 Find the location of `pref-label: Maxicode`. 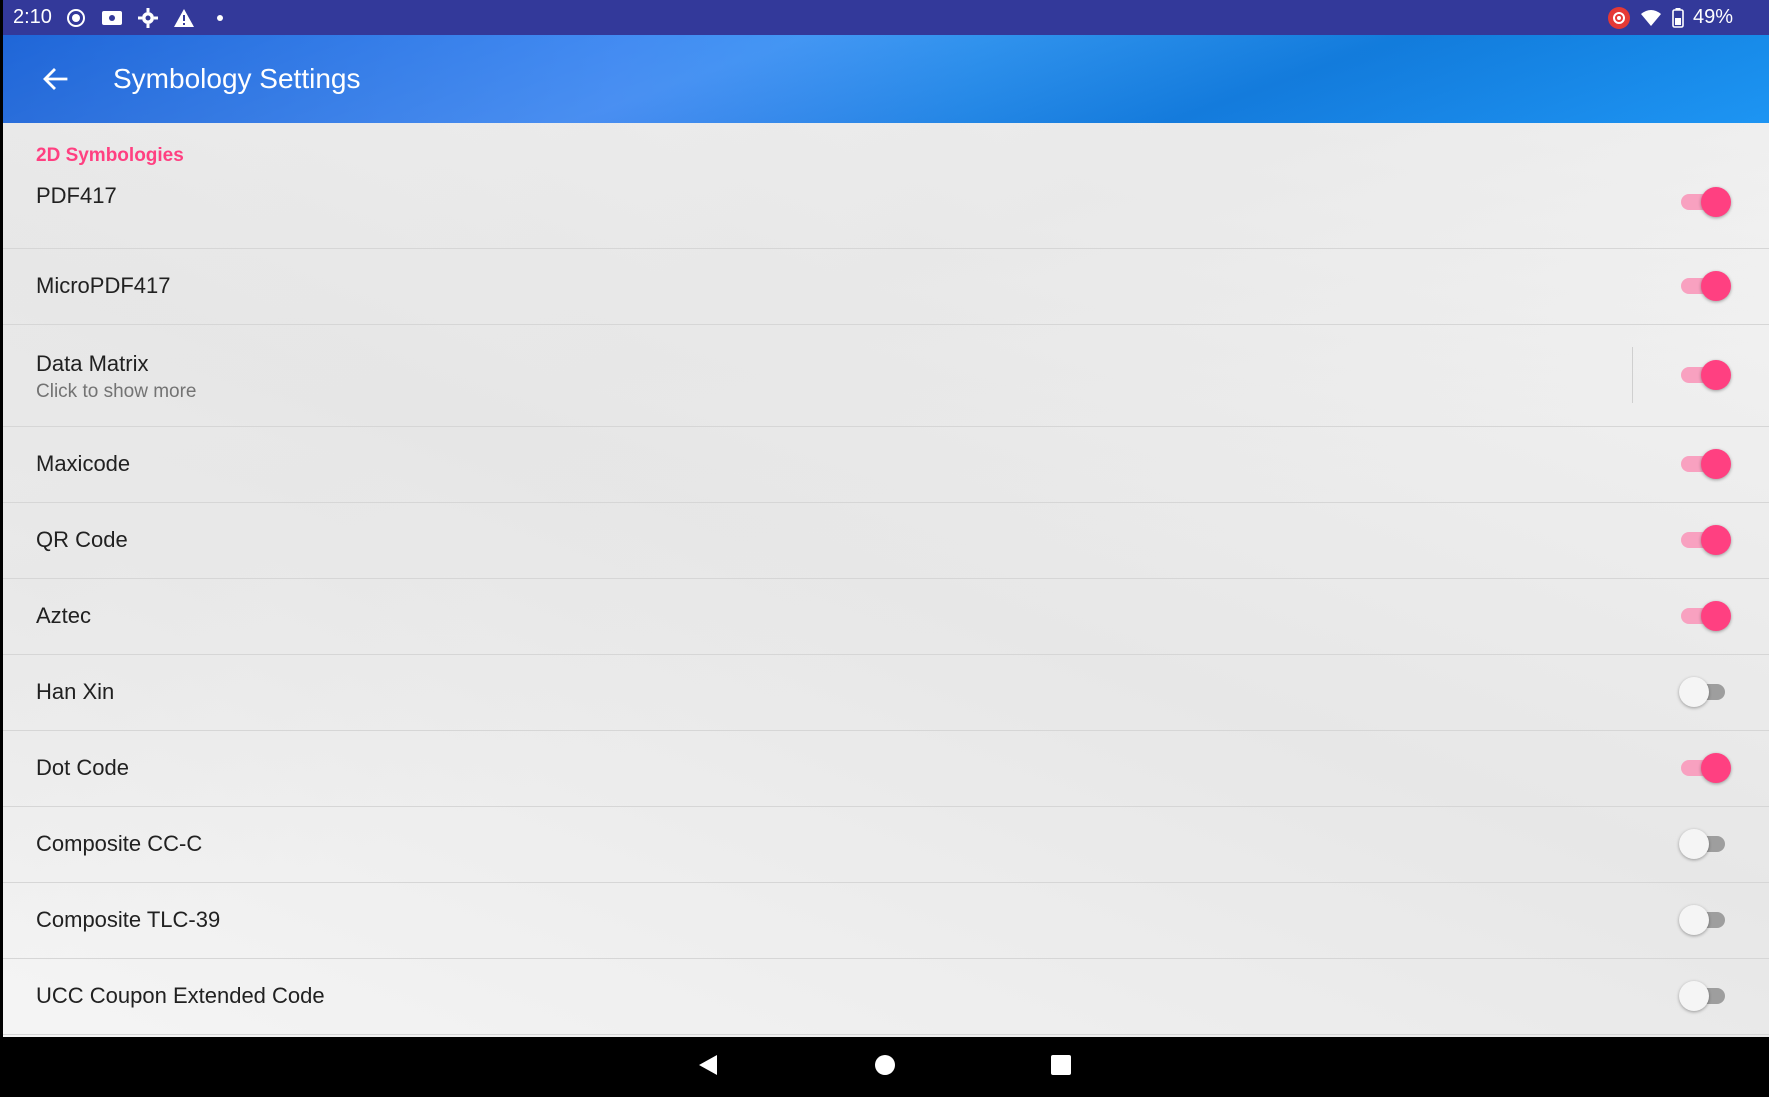

pref-label: Maxicode is located at coordinates (83, 463).